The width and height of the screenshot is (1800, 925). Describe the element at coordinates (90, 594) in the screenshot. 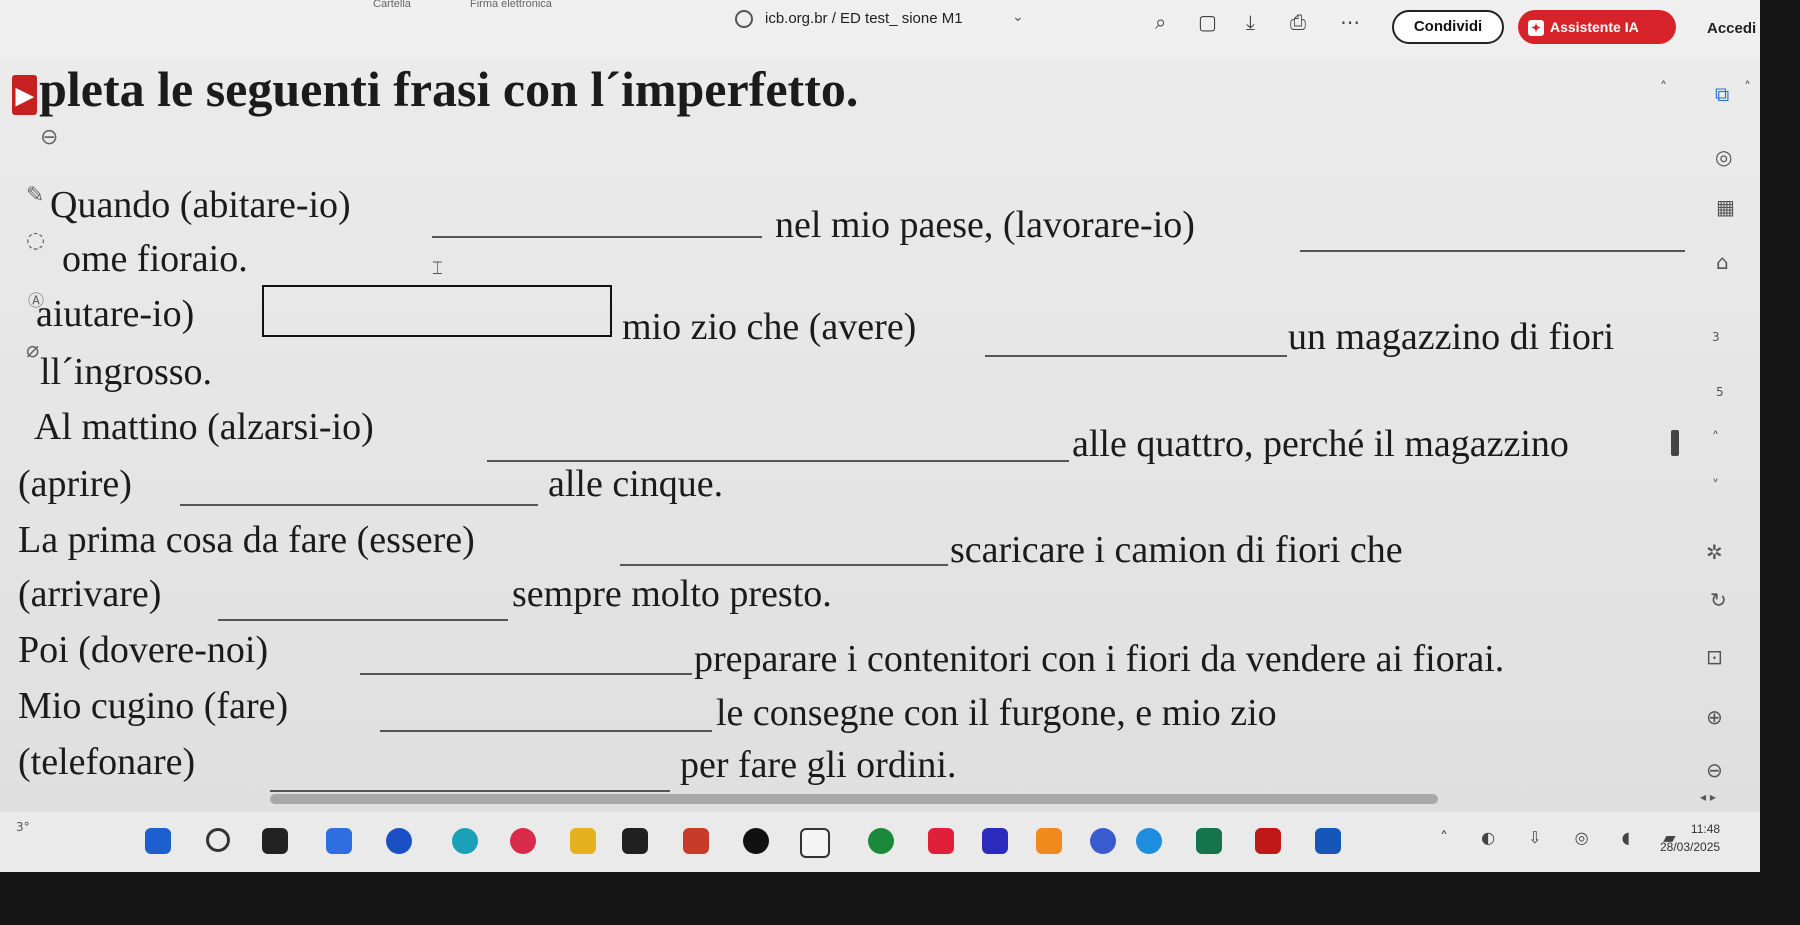

I see `sentence-4-part-3: (arrivare)` at that location.